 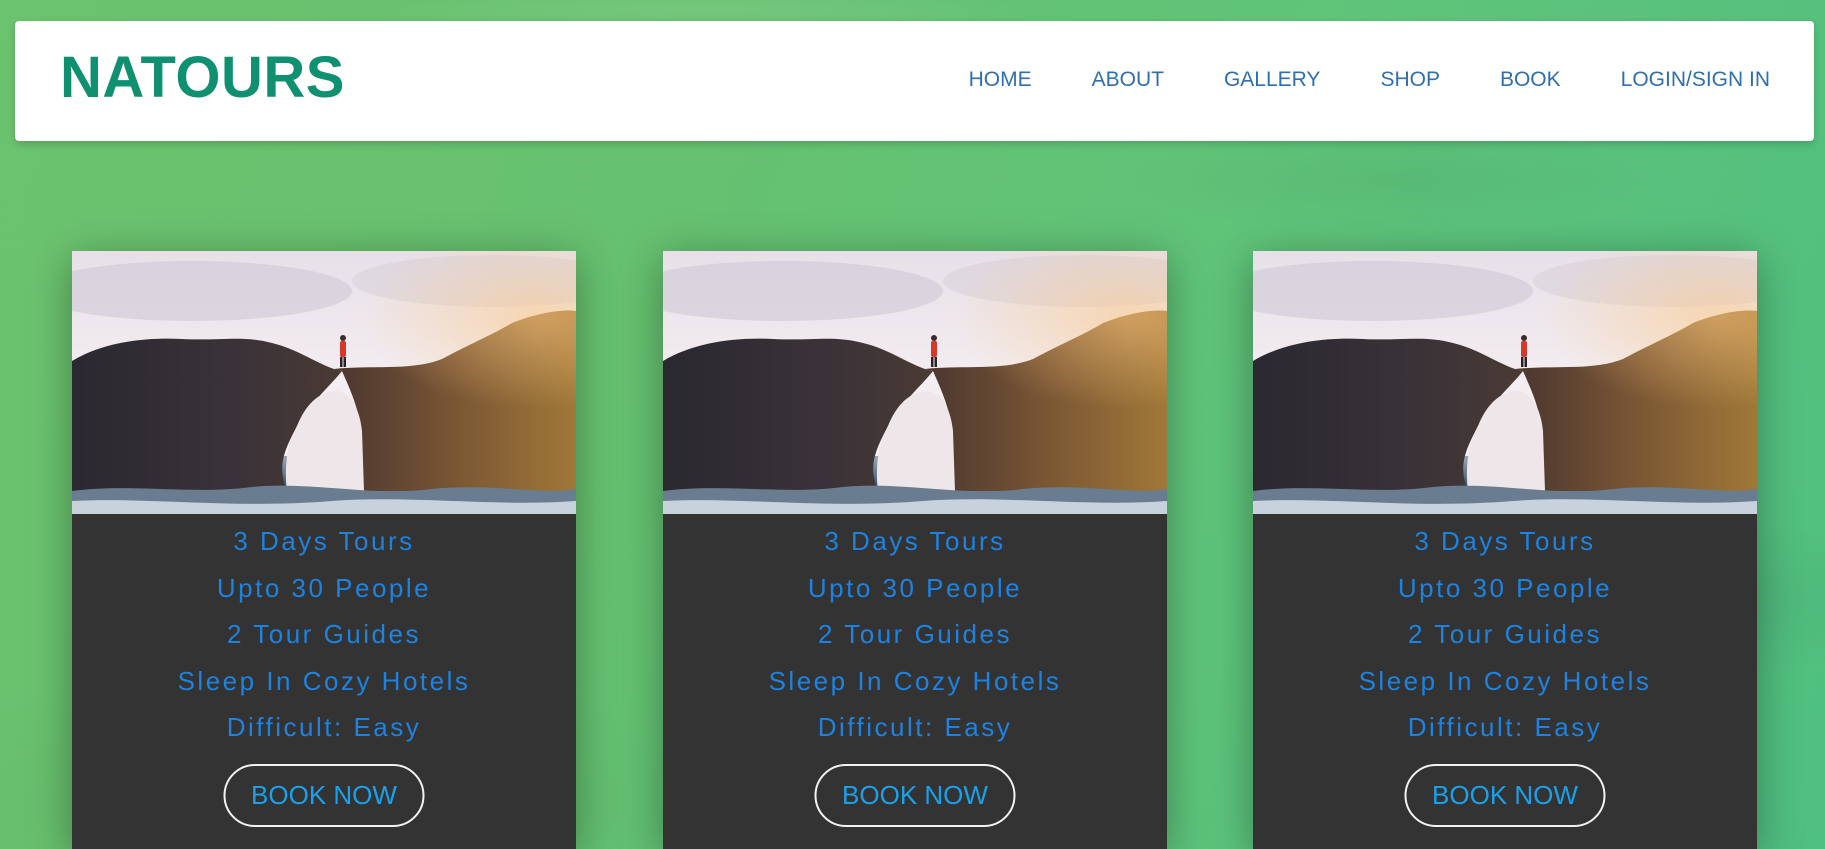 What do you see at coordinates (1128, 79) in the screenshot?
I see `nav-about: ABOUT` at bounding box center [1128, 79].